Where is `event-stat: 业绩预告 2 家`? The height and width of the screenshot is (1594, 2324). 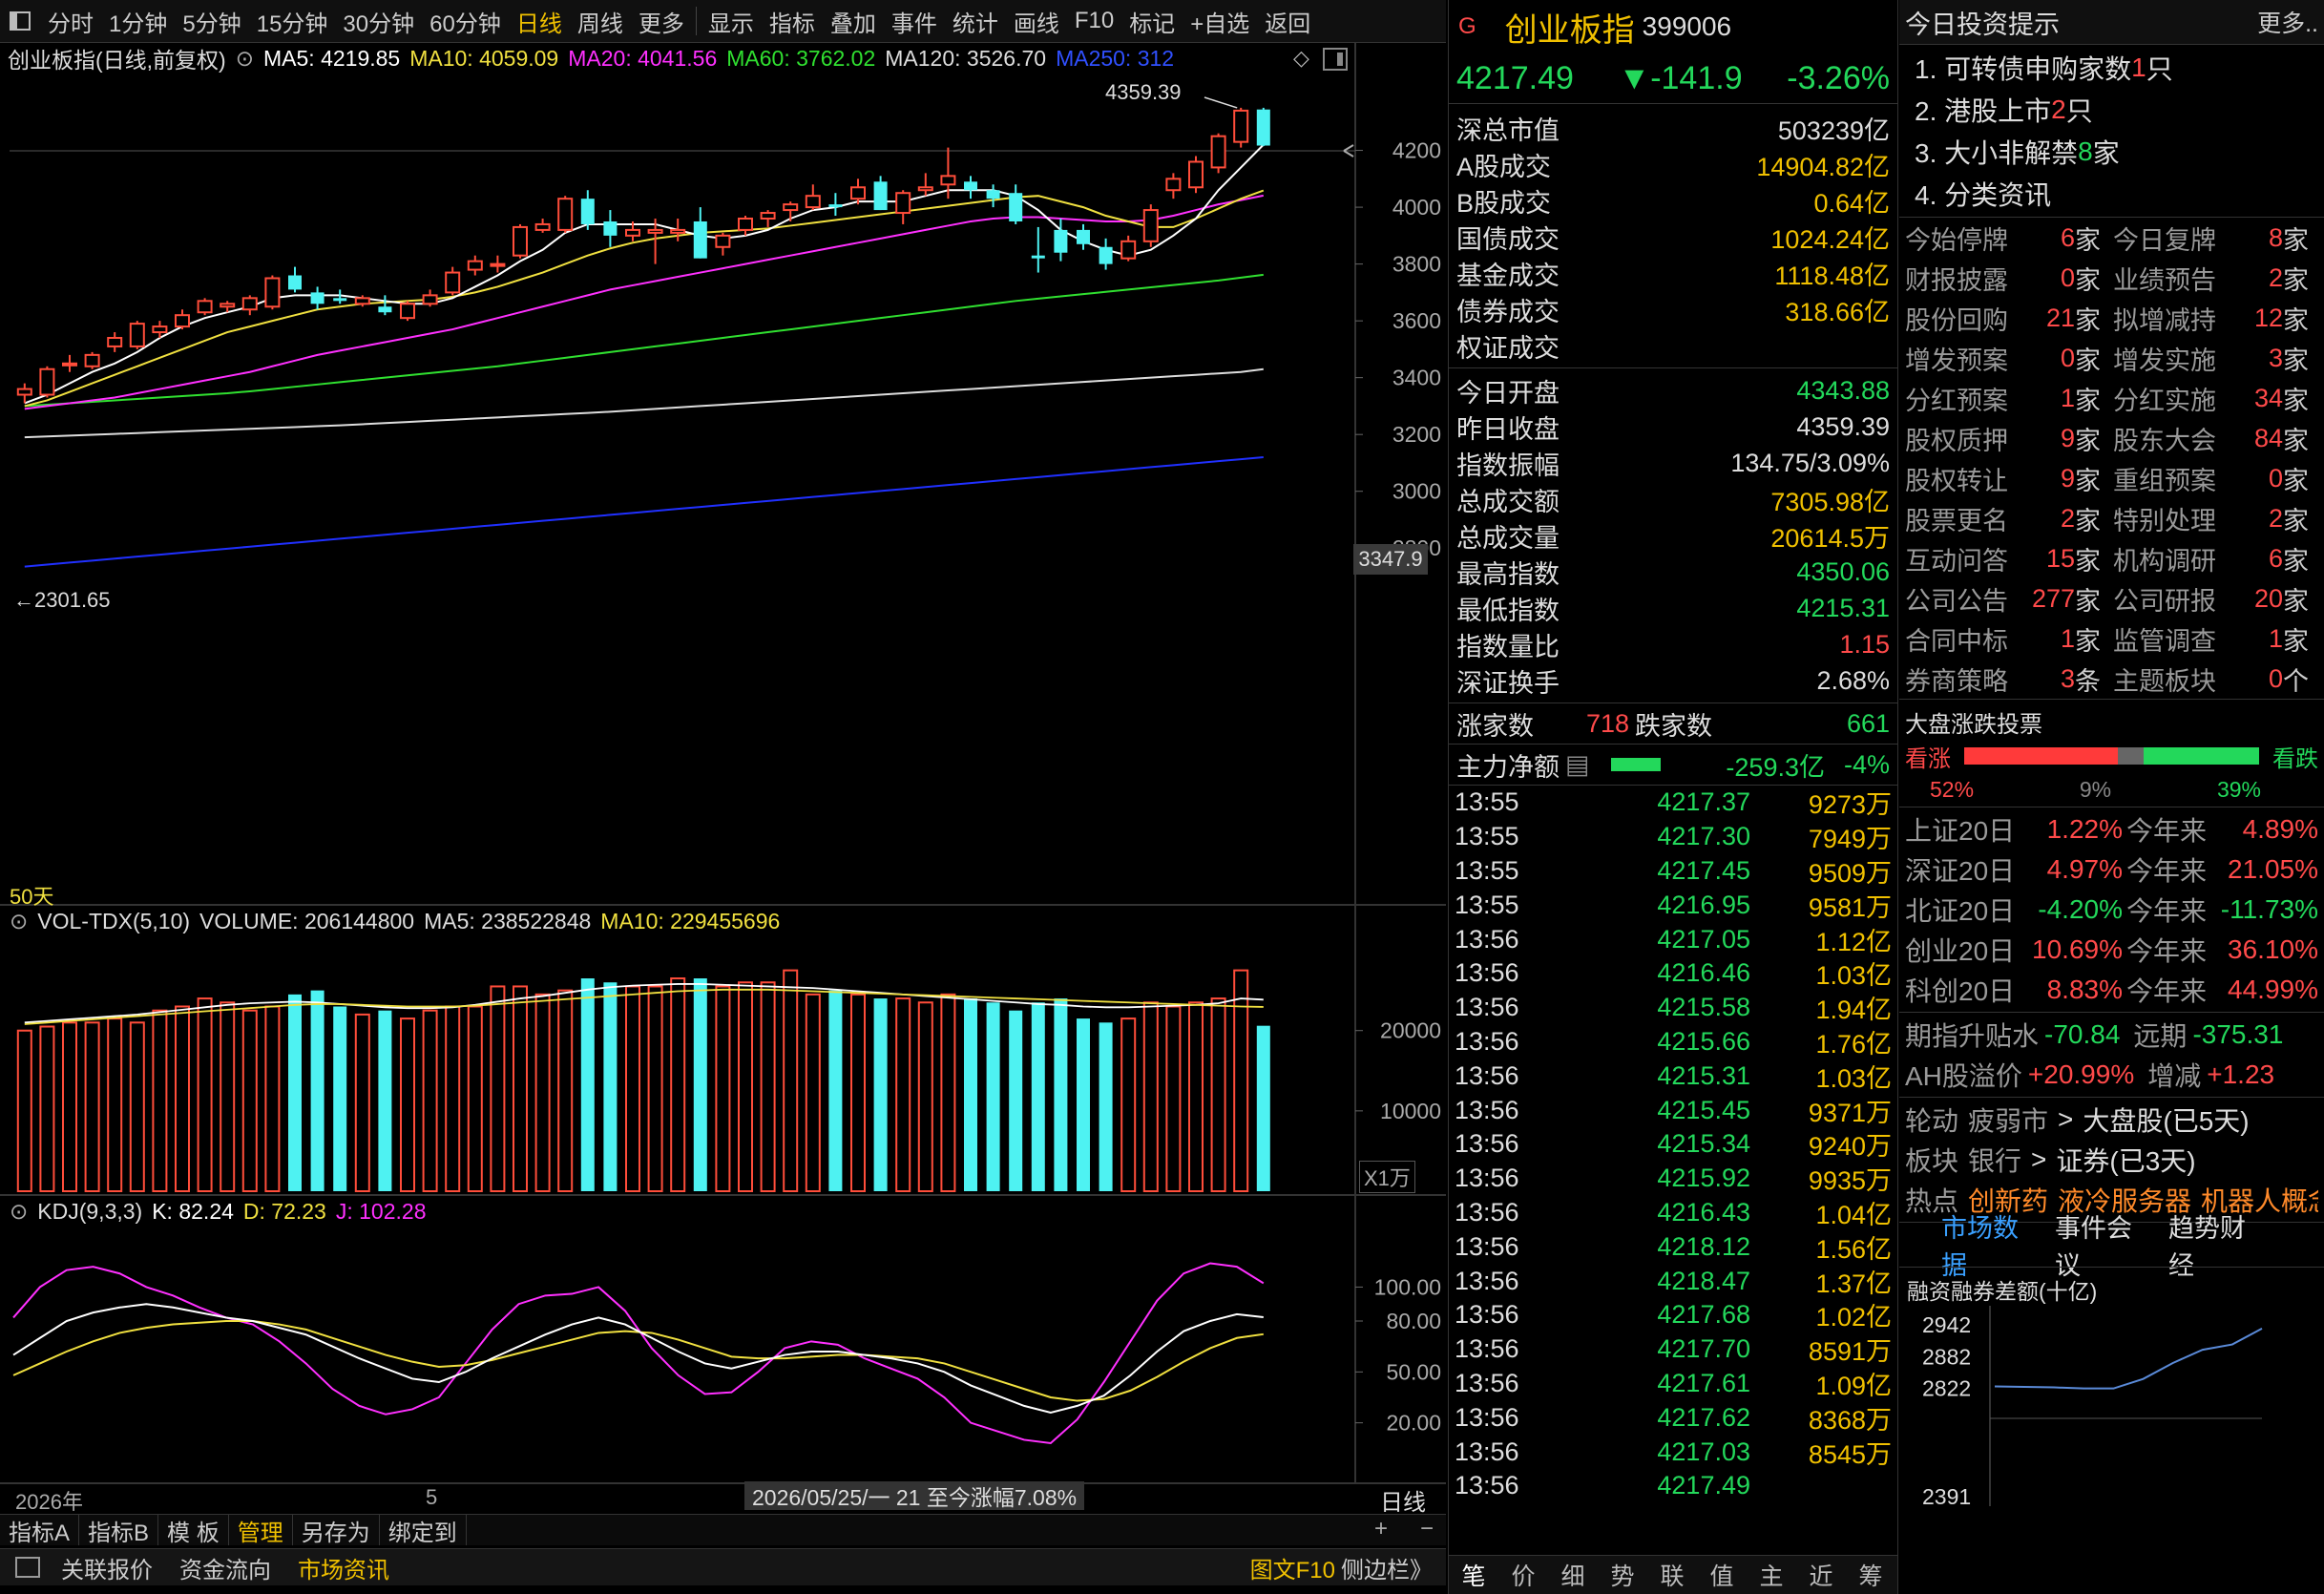 event-stat: 业绩预告 2 家 is located at coordinates (2217, 279).